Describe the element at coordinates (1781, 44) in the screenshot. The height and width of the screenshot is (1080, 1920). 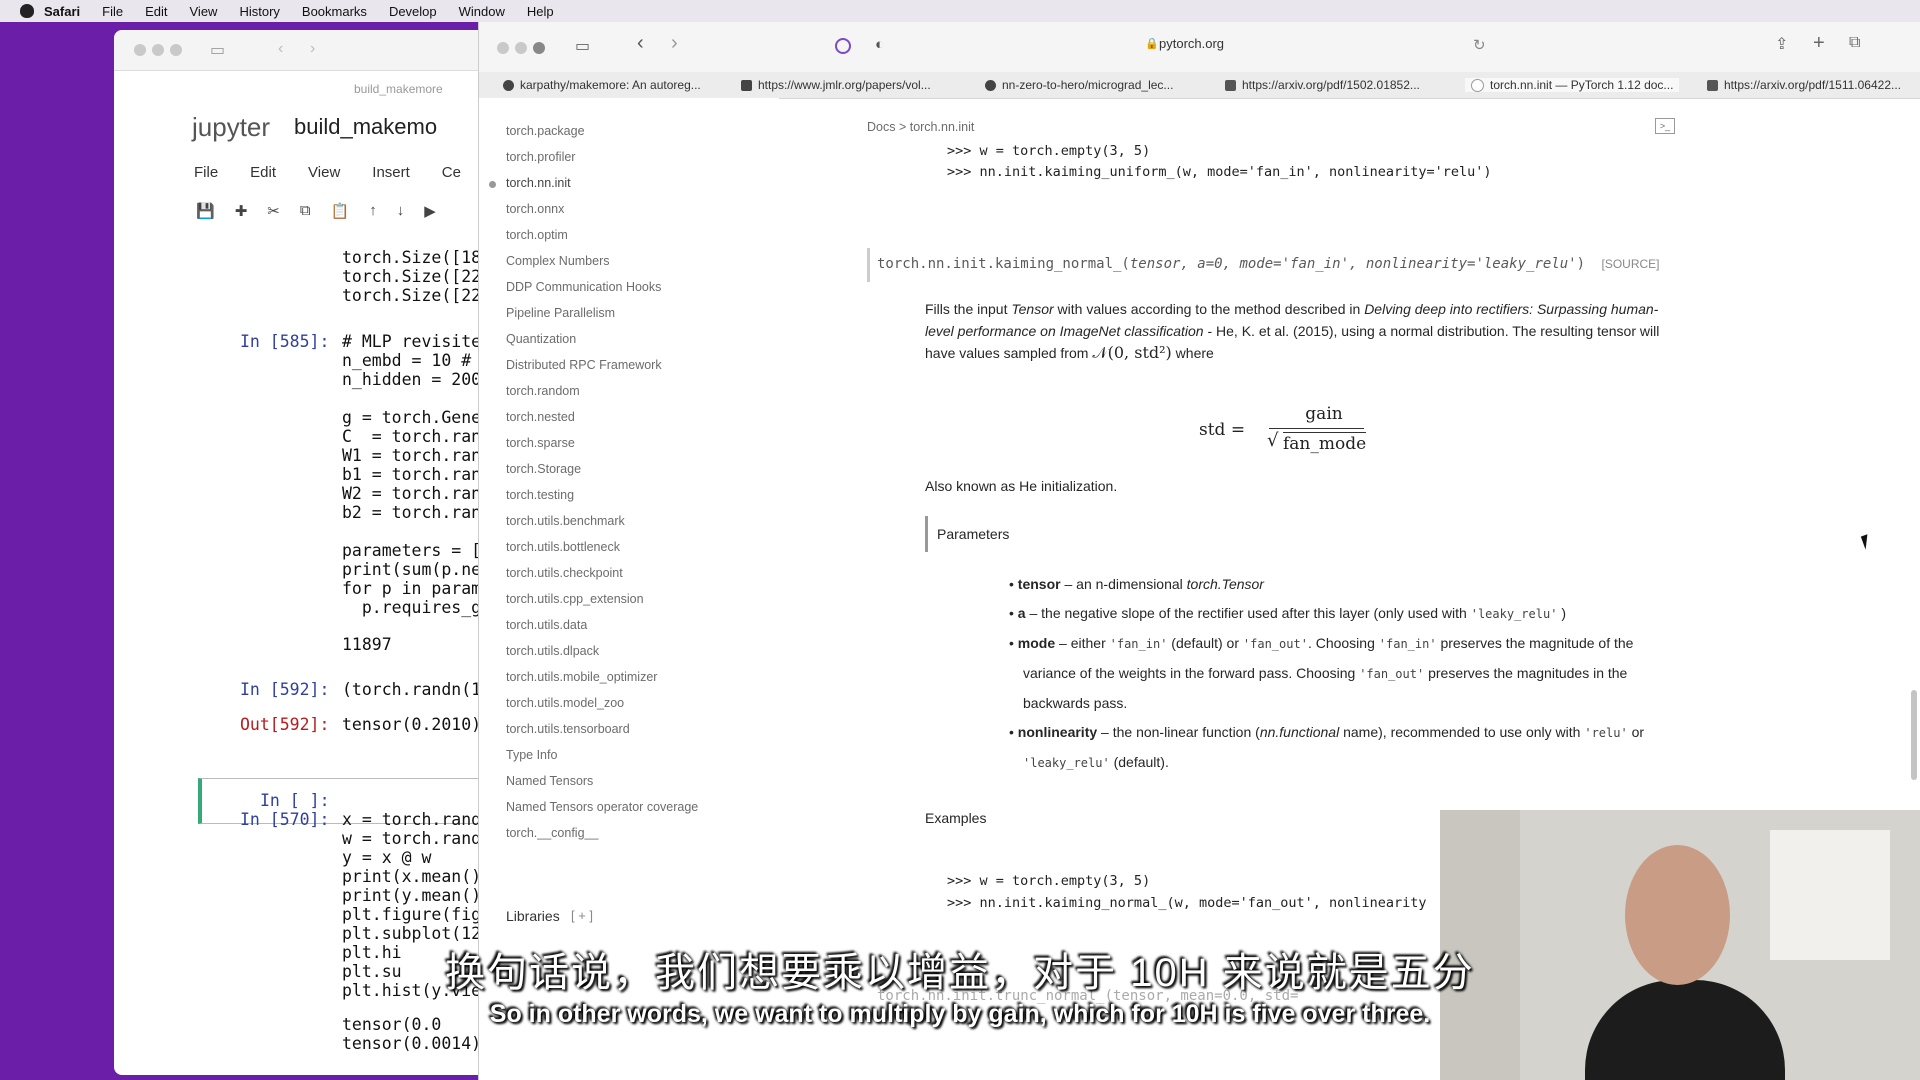
I see `share-icon: ⇪` at that location.